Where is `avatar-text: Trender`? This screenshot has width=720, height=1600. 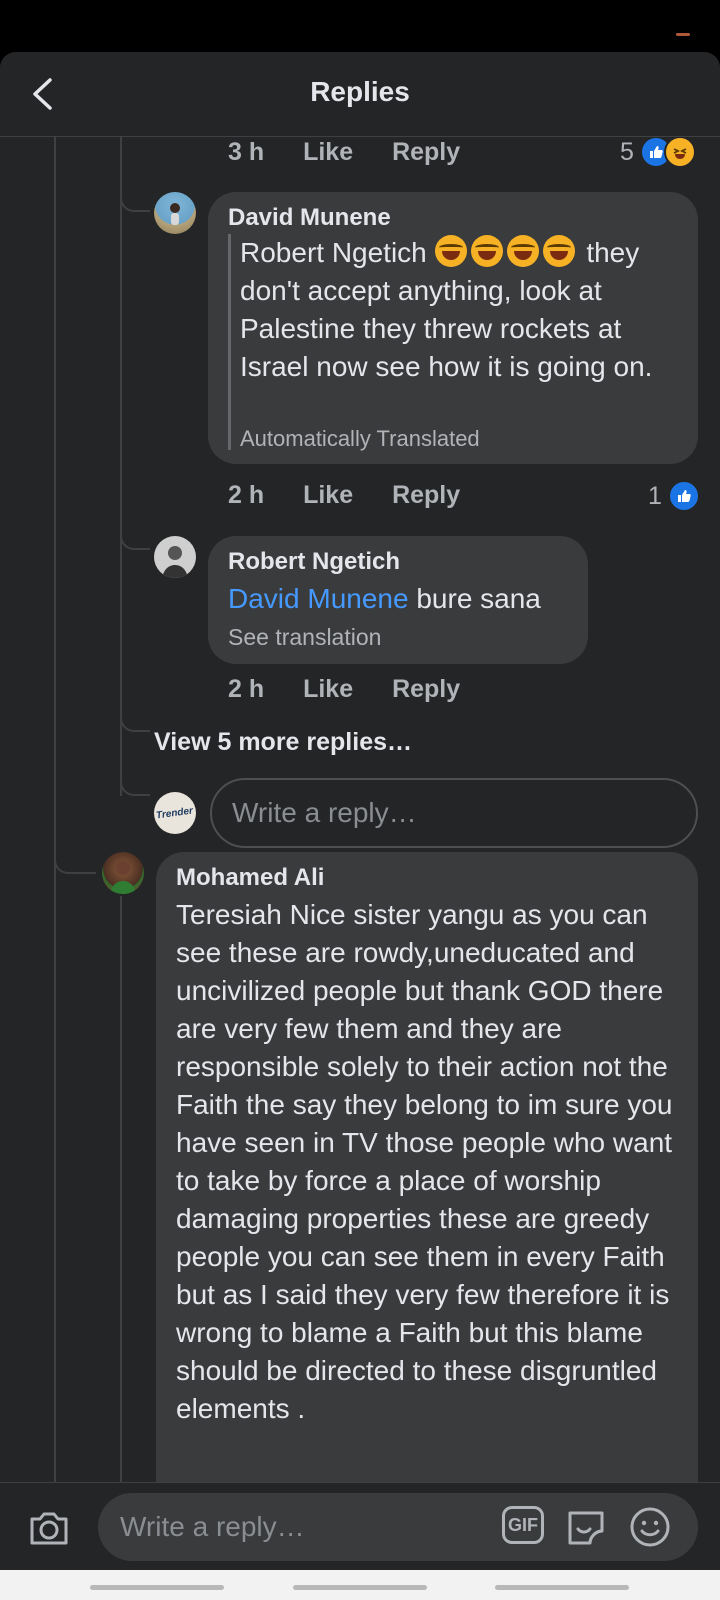 avatar-text: Trender is located at coordinates (175, 813).